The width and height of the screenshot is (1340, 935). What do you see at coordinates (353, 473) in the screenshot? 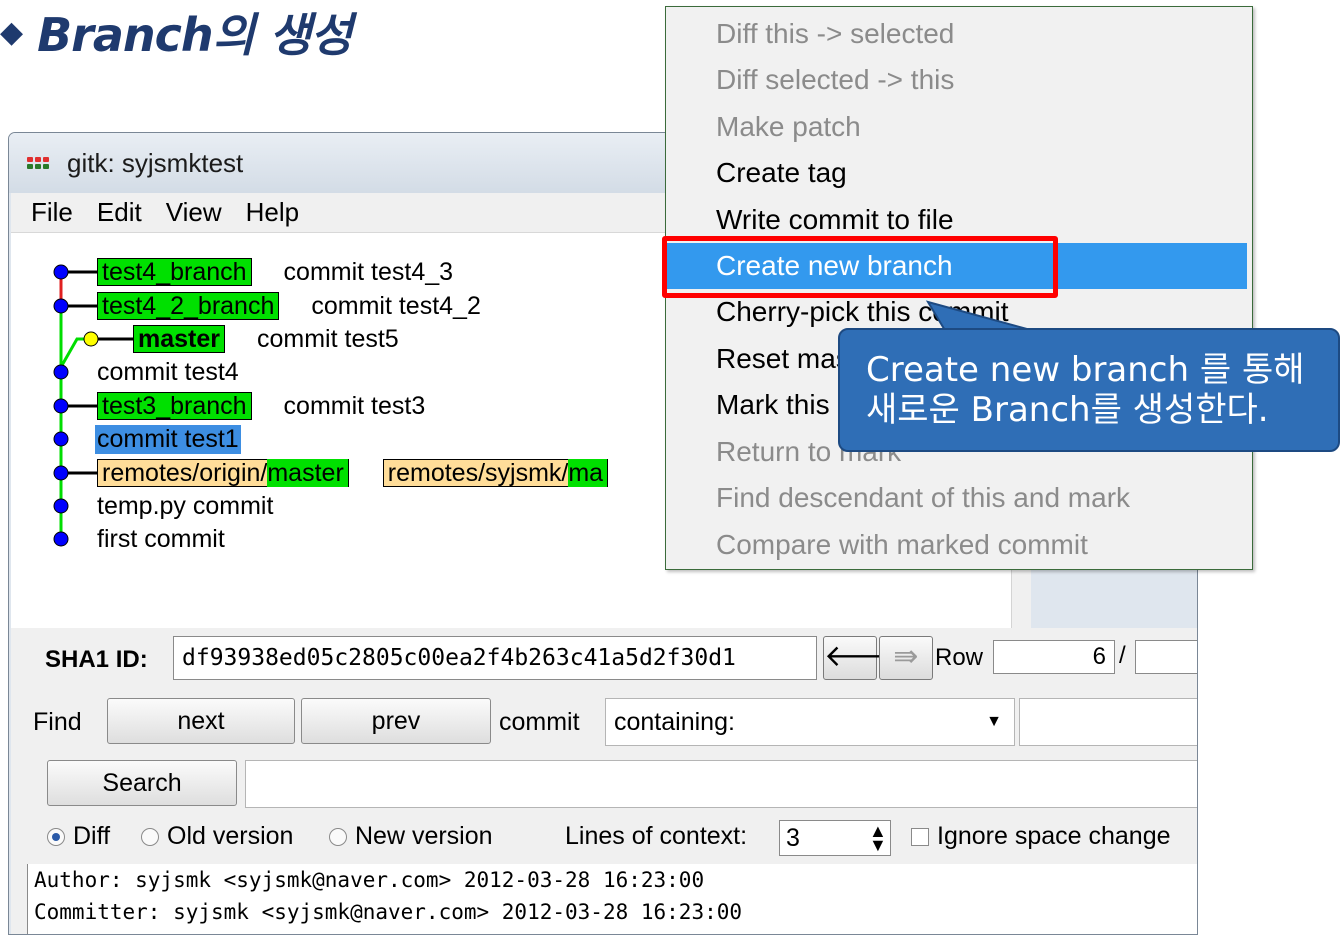
I see `commit-row: remotes/origin/master remotes/syjsmk/ma` at bounding box center [353, 473].